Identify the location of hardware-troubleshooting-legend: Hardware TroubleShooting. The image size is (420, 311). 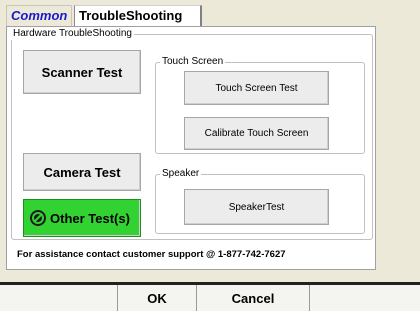
(72, 34).